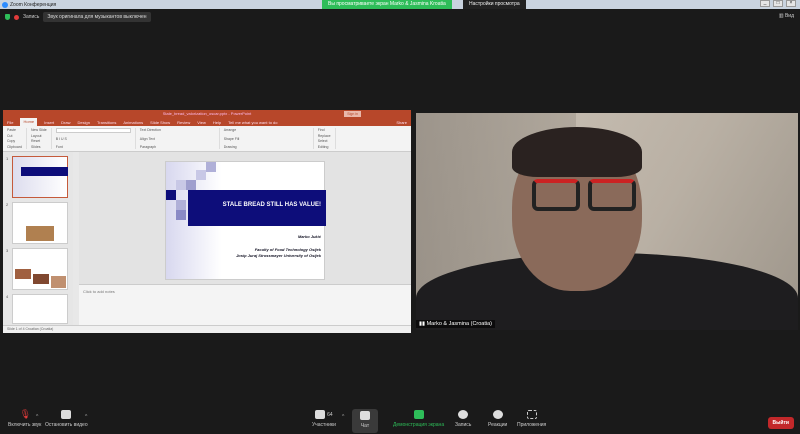  Describe the element at coordinates (66, 419) in the screenshot. I see `stop-video-button: Остановить видео` at that location.